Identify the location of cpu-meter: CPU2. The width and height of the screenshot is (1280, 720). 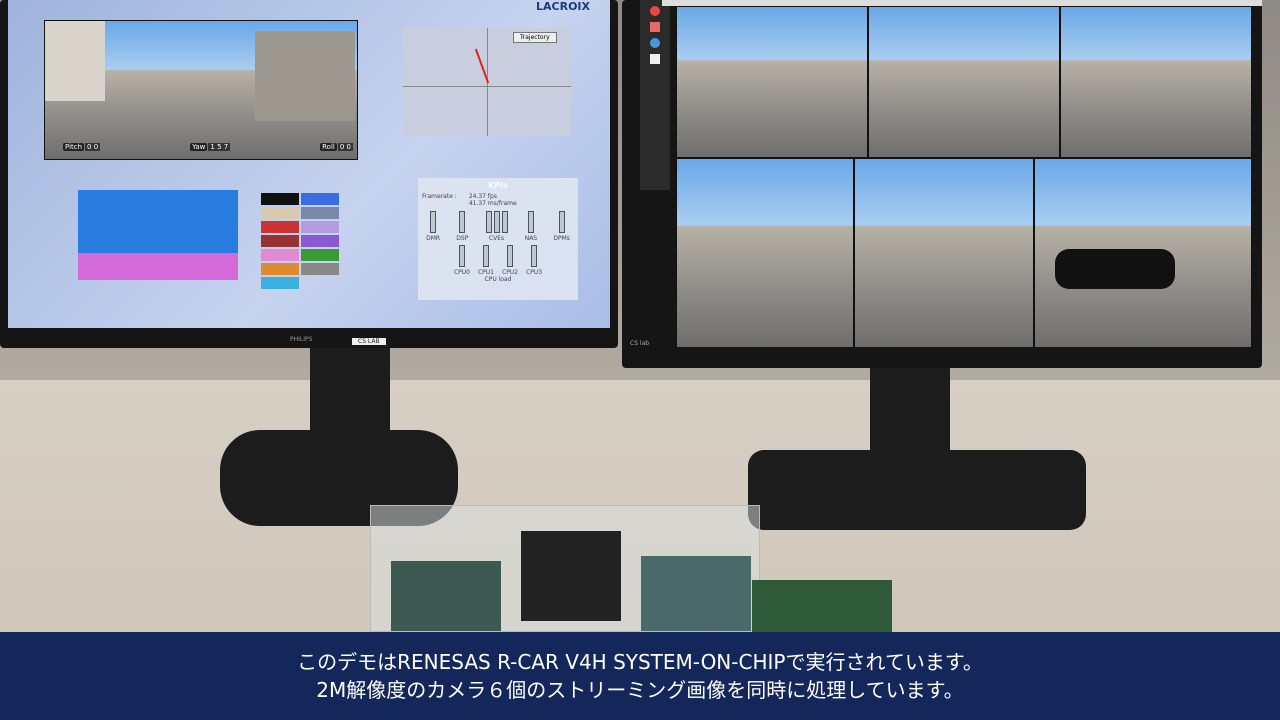
(510, 260).